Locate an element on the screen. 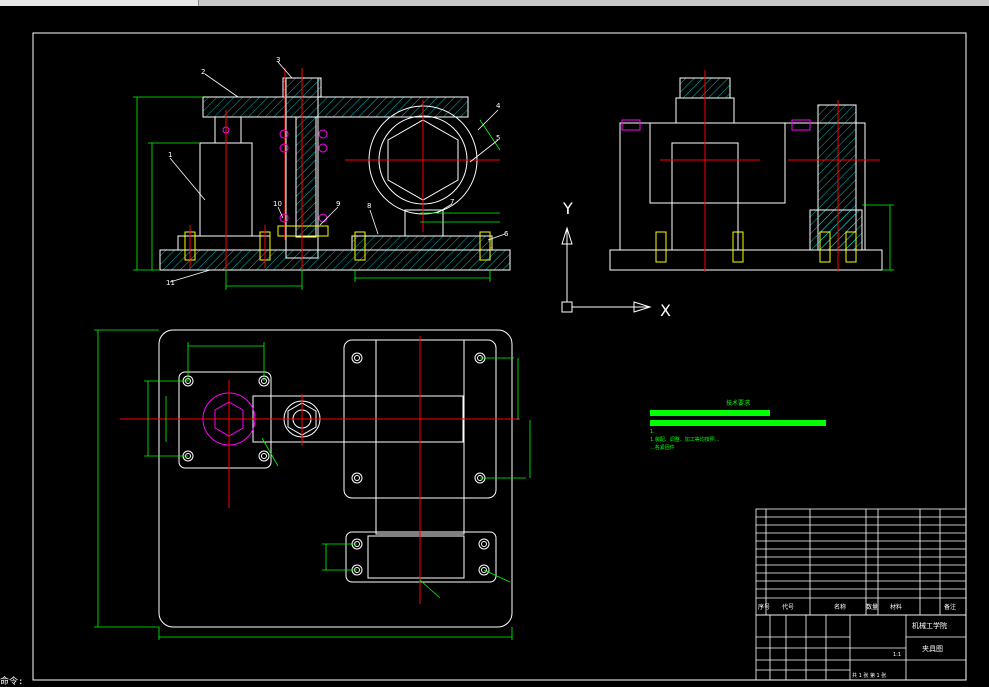  balloon-3: 3 is located at coordinates (278, 60).